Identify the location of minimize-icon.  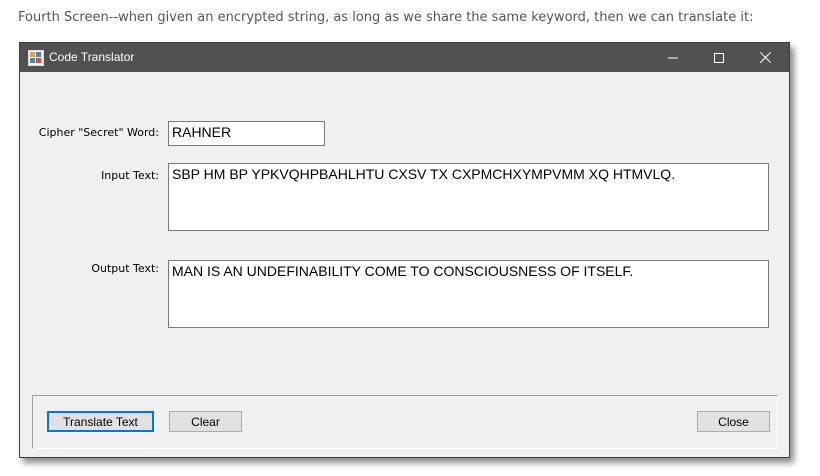
(673, 58).